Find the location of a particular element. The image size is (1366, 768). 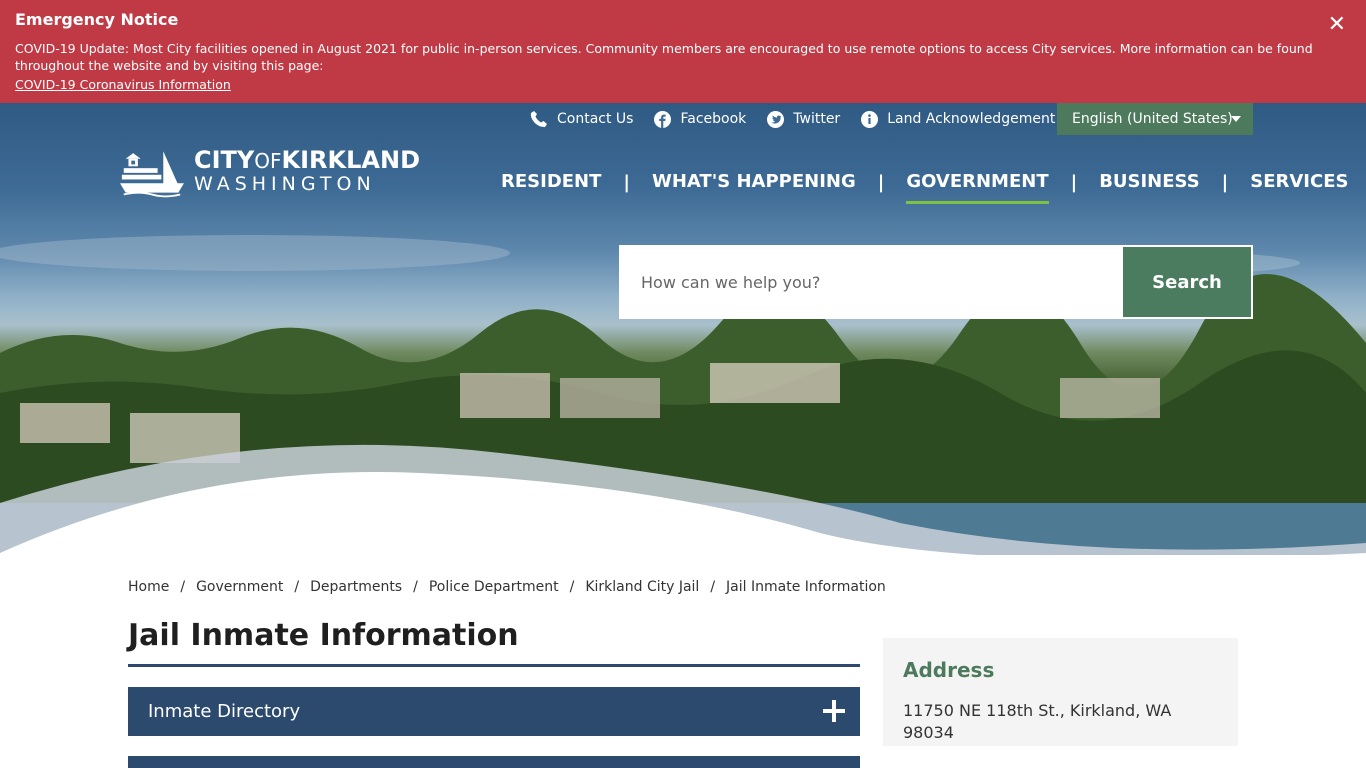

nav-government: GOVERNMENT is located at coordinates (977, 186).